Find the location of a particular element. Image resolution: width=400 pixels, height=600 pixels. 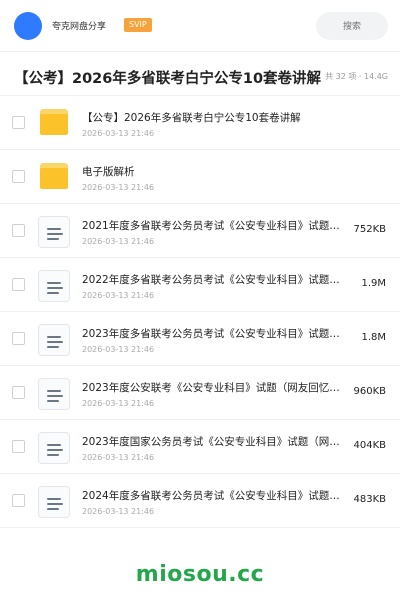

header-bar: 夸克网盘分享 SVIP is located at coordinates (200, 26).